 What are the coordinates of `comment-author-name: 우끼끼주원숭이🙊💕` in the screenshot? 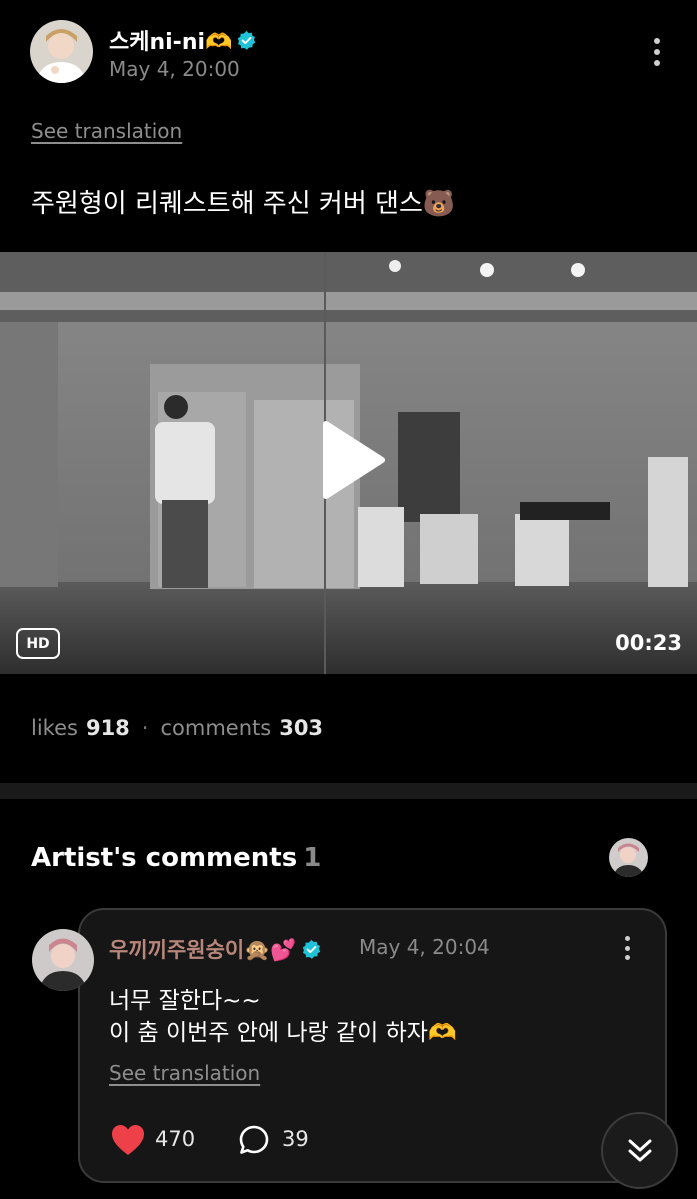 It's located at (203, 950).